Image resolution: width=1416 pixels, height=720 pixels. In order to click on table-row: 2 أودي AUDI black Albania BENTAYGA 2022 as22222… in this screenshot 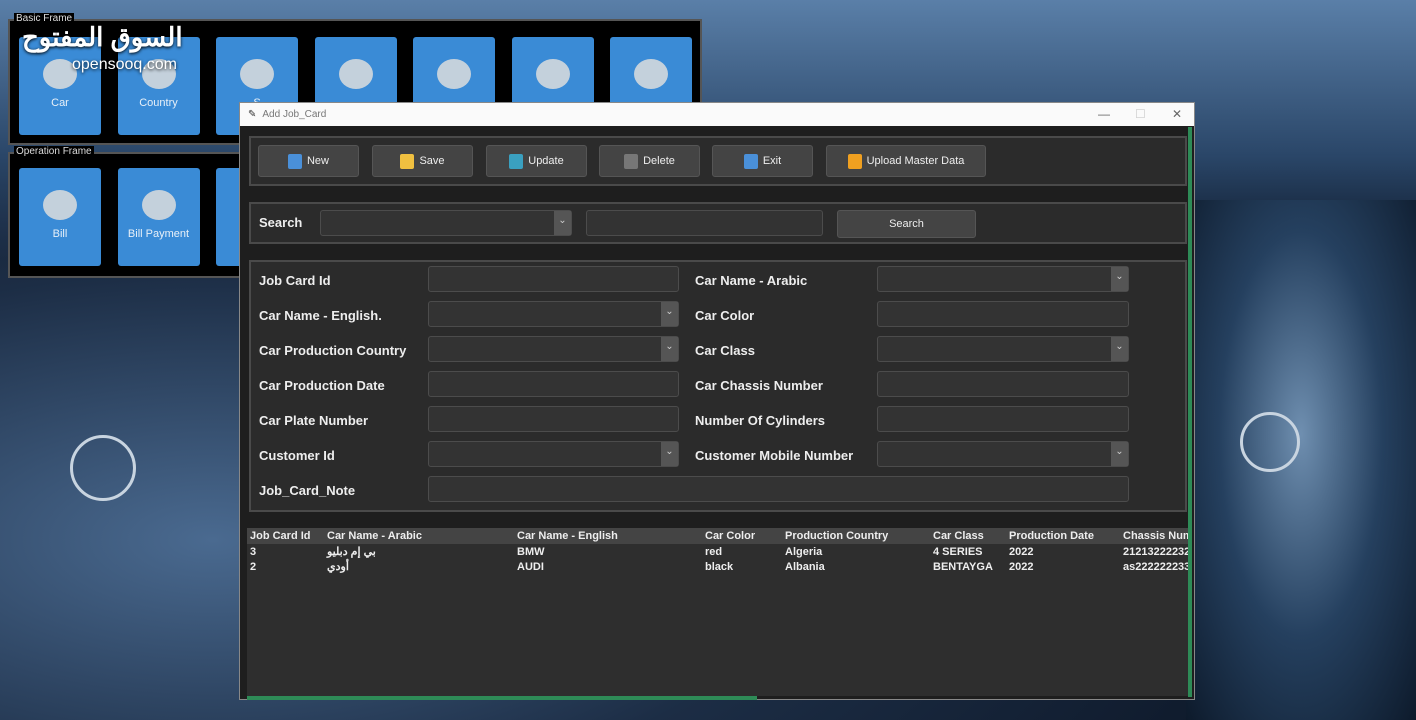, I will do `click(718, 566)`.